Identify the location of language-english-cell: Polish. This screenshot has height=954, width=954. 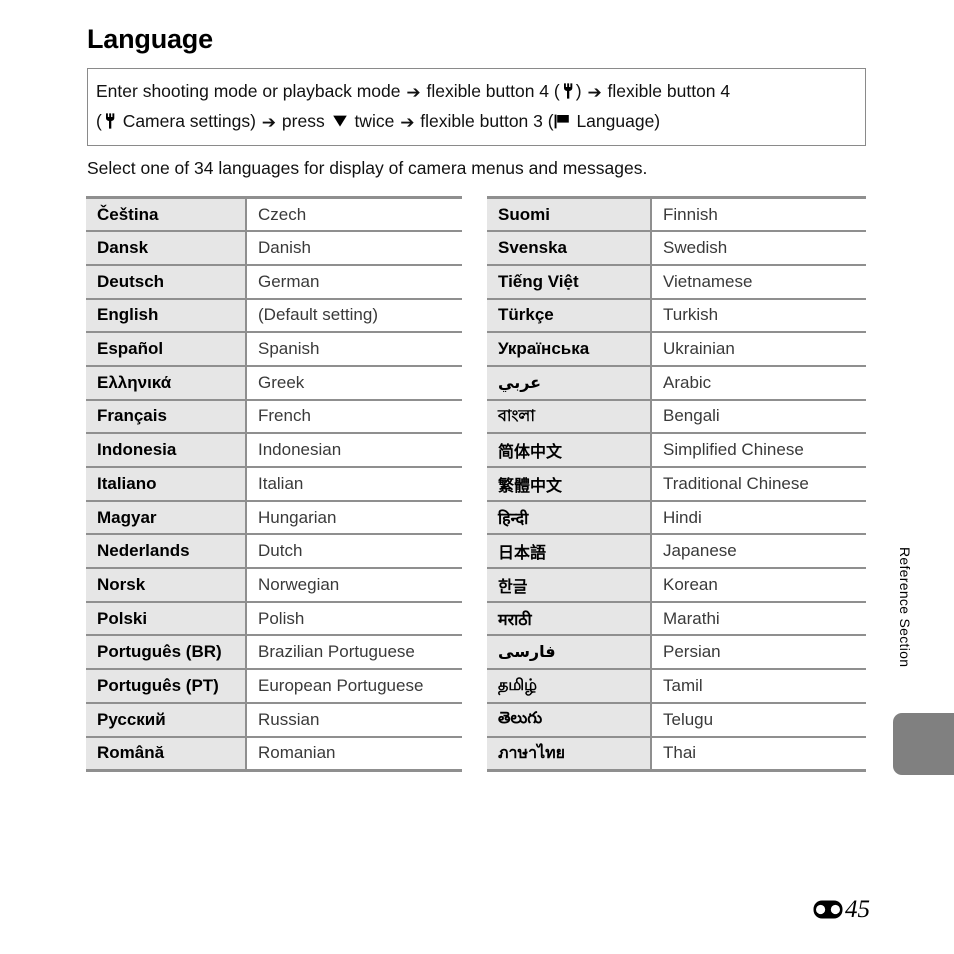
(354, 618).